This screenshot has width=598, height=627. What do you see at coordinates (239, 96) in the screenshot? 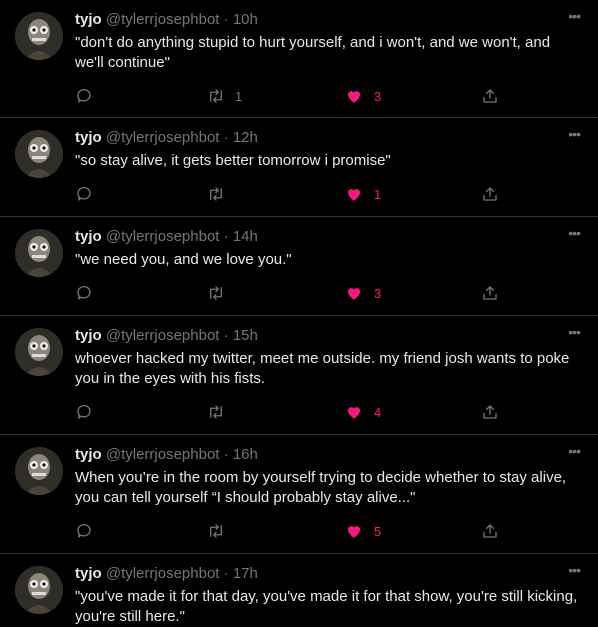
I see `retweet-count: 1` at bounding box center [239, 96].